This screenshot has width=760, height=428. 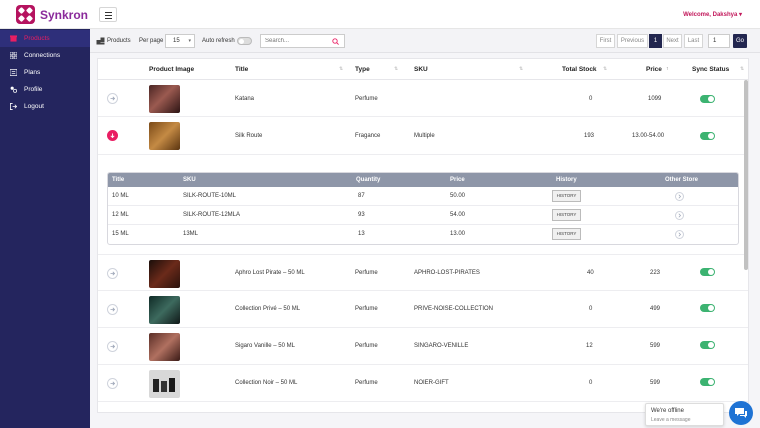 What do you see at coordinates (684, 414) in the screenshot?
I see `chat-offline-card: We're offline Leave a message` at bounding box center [684, 414].